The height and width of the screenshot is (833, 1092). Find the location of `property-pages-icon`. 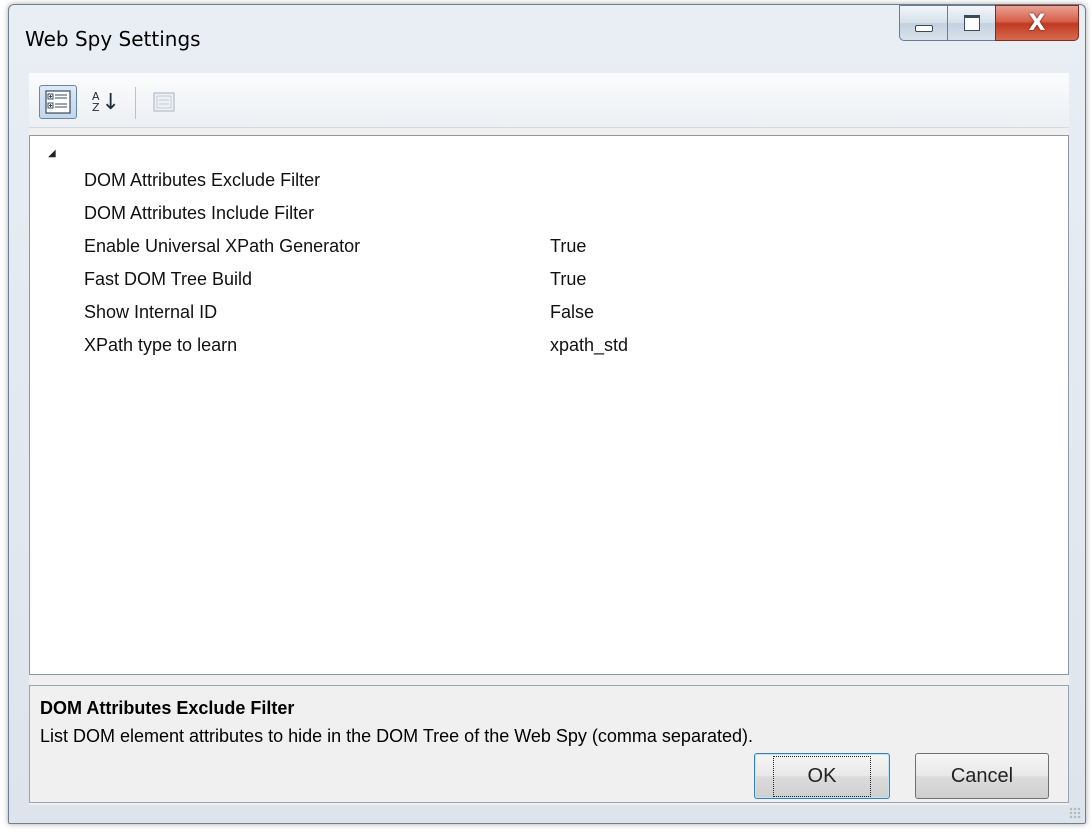

property-pages-icon is located at coordinates (164, 102).